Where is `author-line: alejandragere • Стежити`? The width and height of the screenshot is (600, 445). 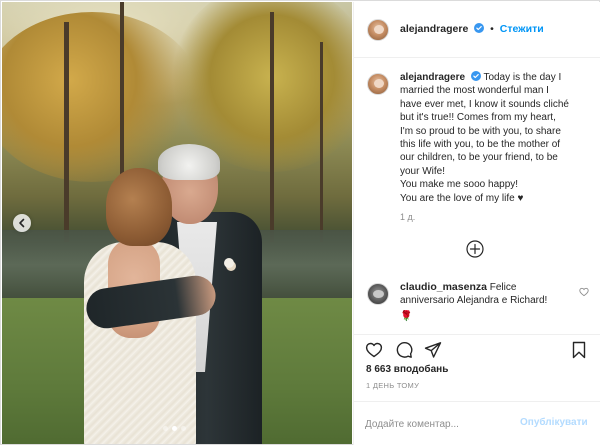
author-line: alejandragere • Стежити is located at coordinates (472, 29).